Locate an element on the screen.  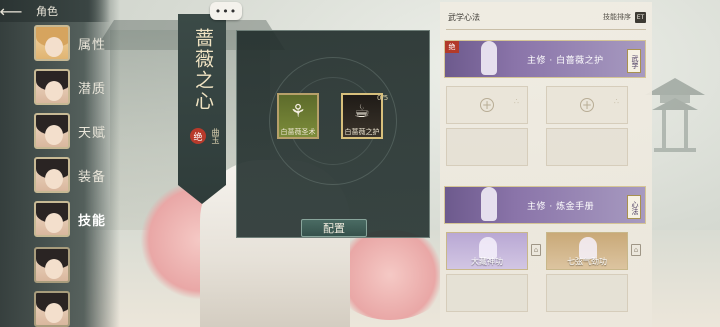
school-name: 主修 · 炼金手册 is located at coordinates (561, 207).